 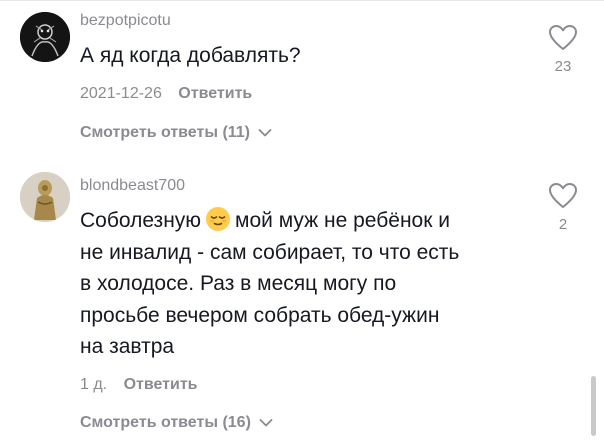 I want to click on comment-text-line: Соболезную мой муж не ребёнок и, so click(x=265, y=221).